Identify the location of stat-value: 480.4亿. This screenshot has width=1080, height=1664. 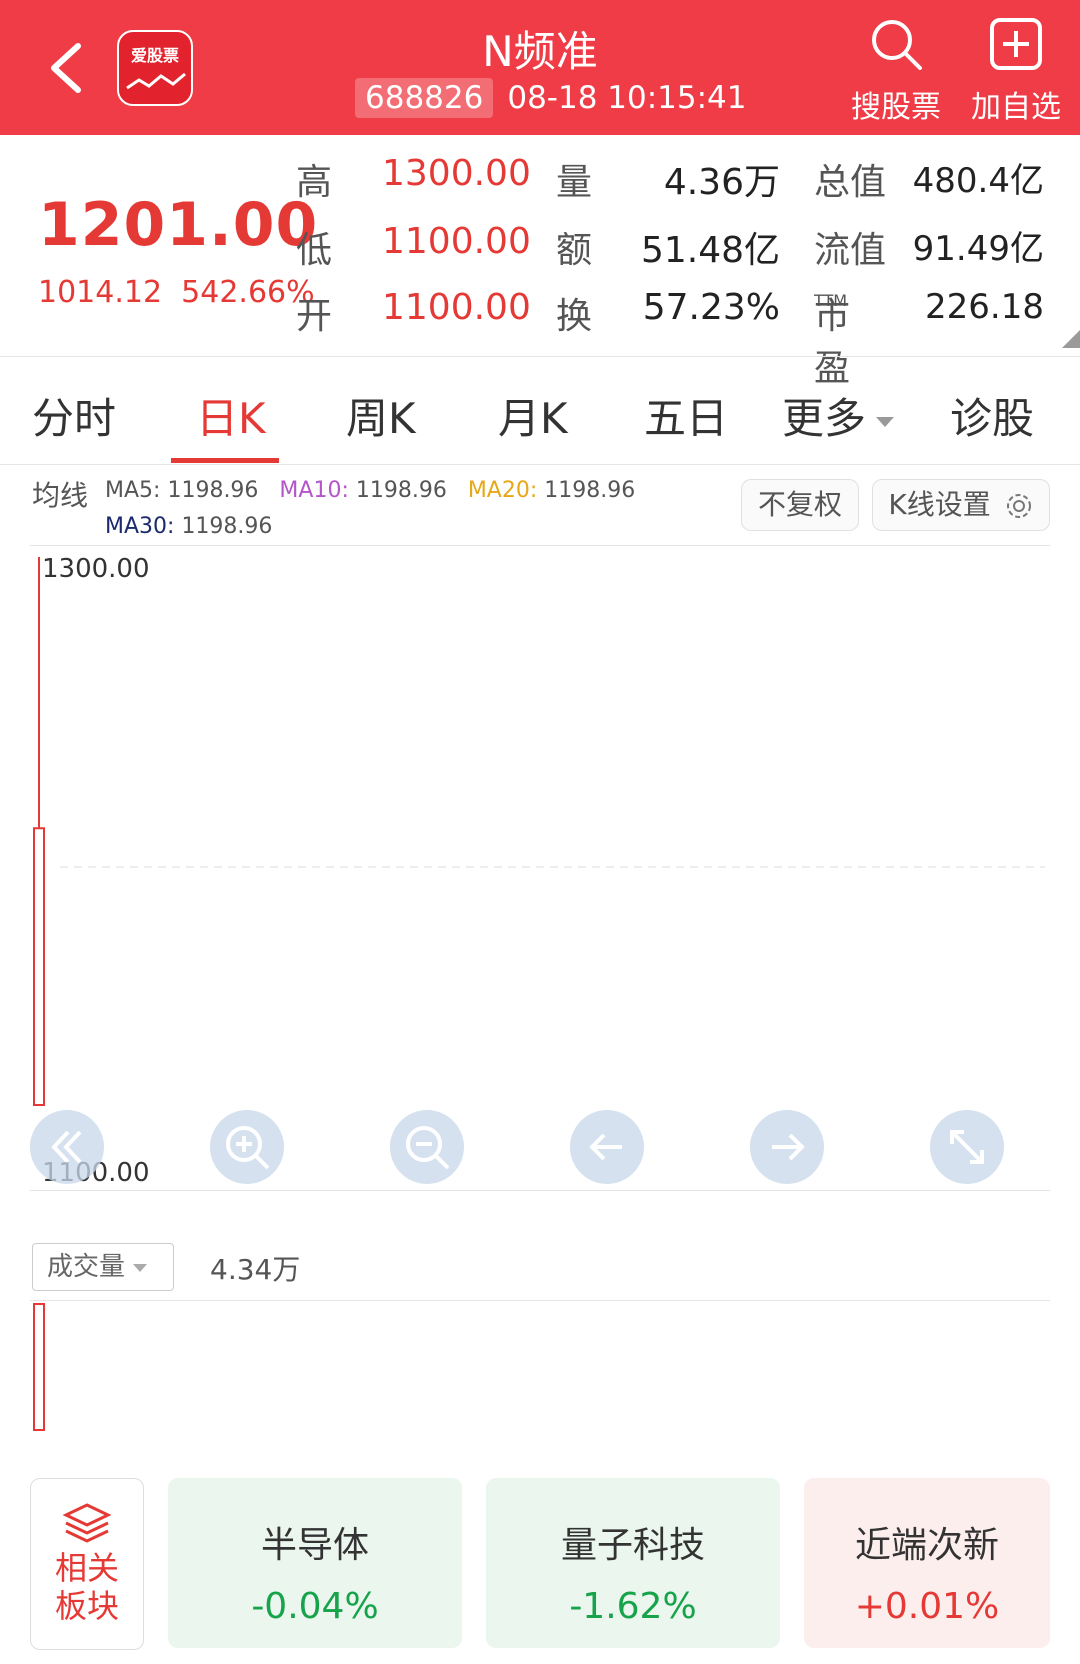
(978, 181).